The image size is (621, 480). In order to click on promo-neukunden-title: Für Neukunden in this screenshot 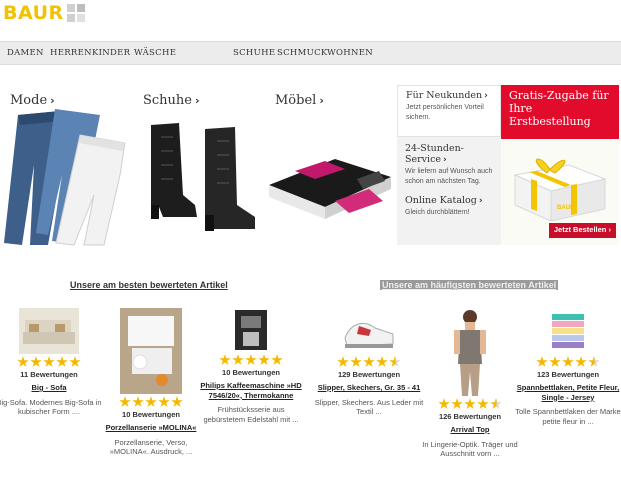, I will do `click(444, 95)`.